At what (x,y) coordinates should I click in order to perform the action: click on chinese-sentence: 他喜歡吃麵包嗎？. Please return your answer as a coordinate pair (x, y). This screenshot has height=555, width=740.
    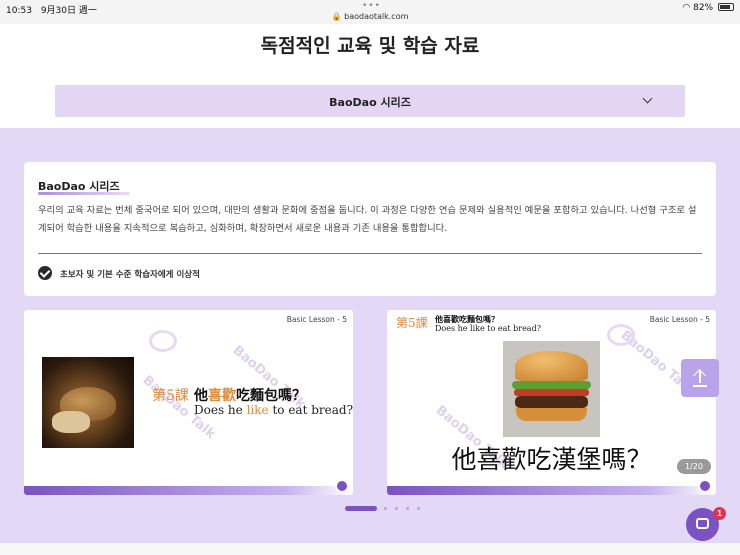
    Looking at the image, I should click on (250, 395).